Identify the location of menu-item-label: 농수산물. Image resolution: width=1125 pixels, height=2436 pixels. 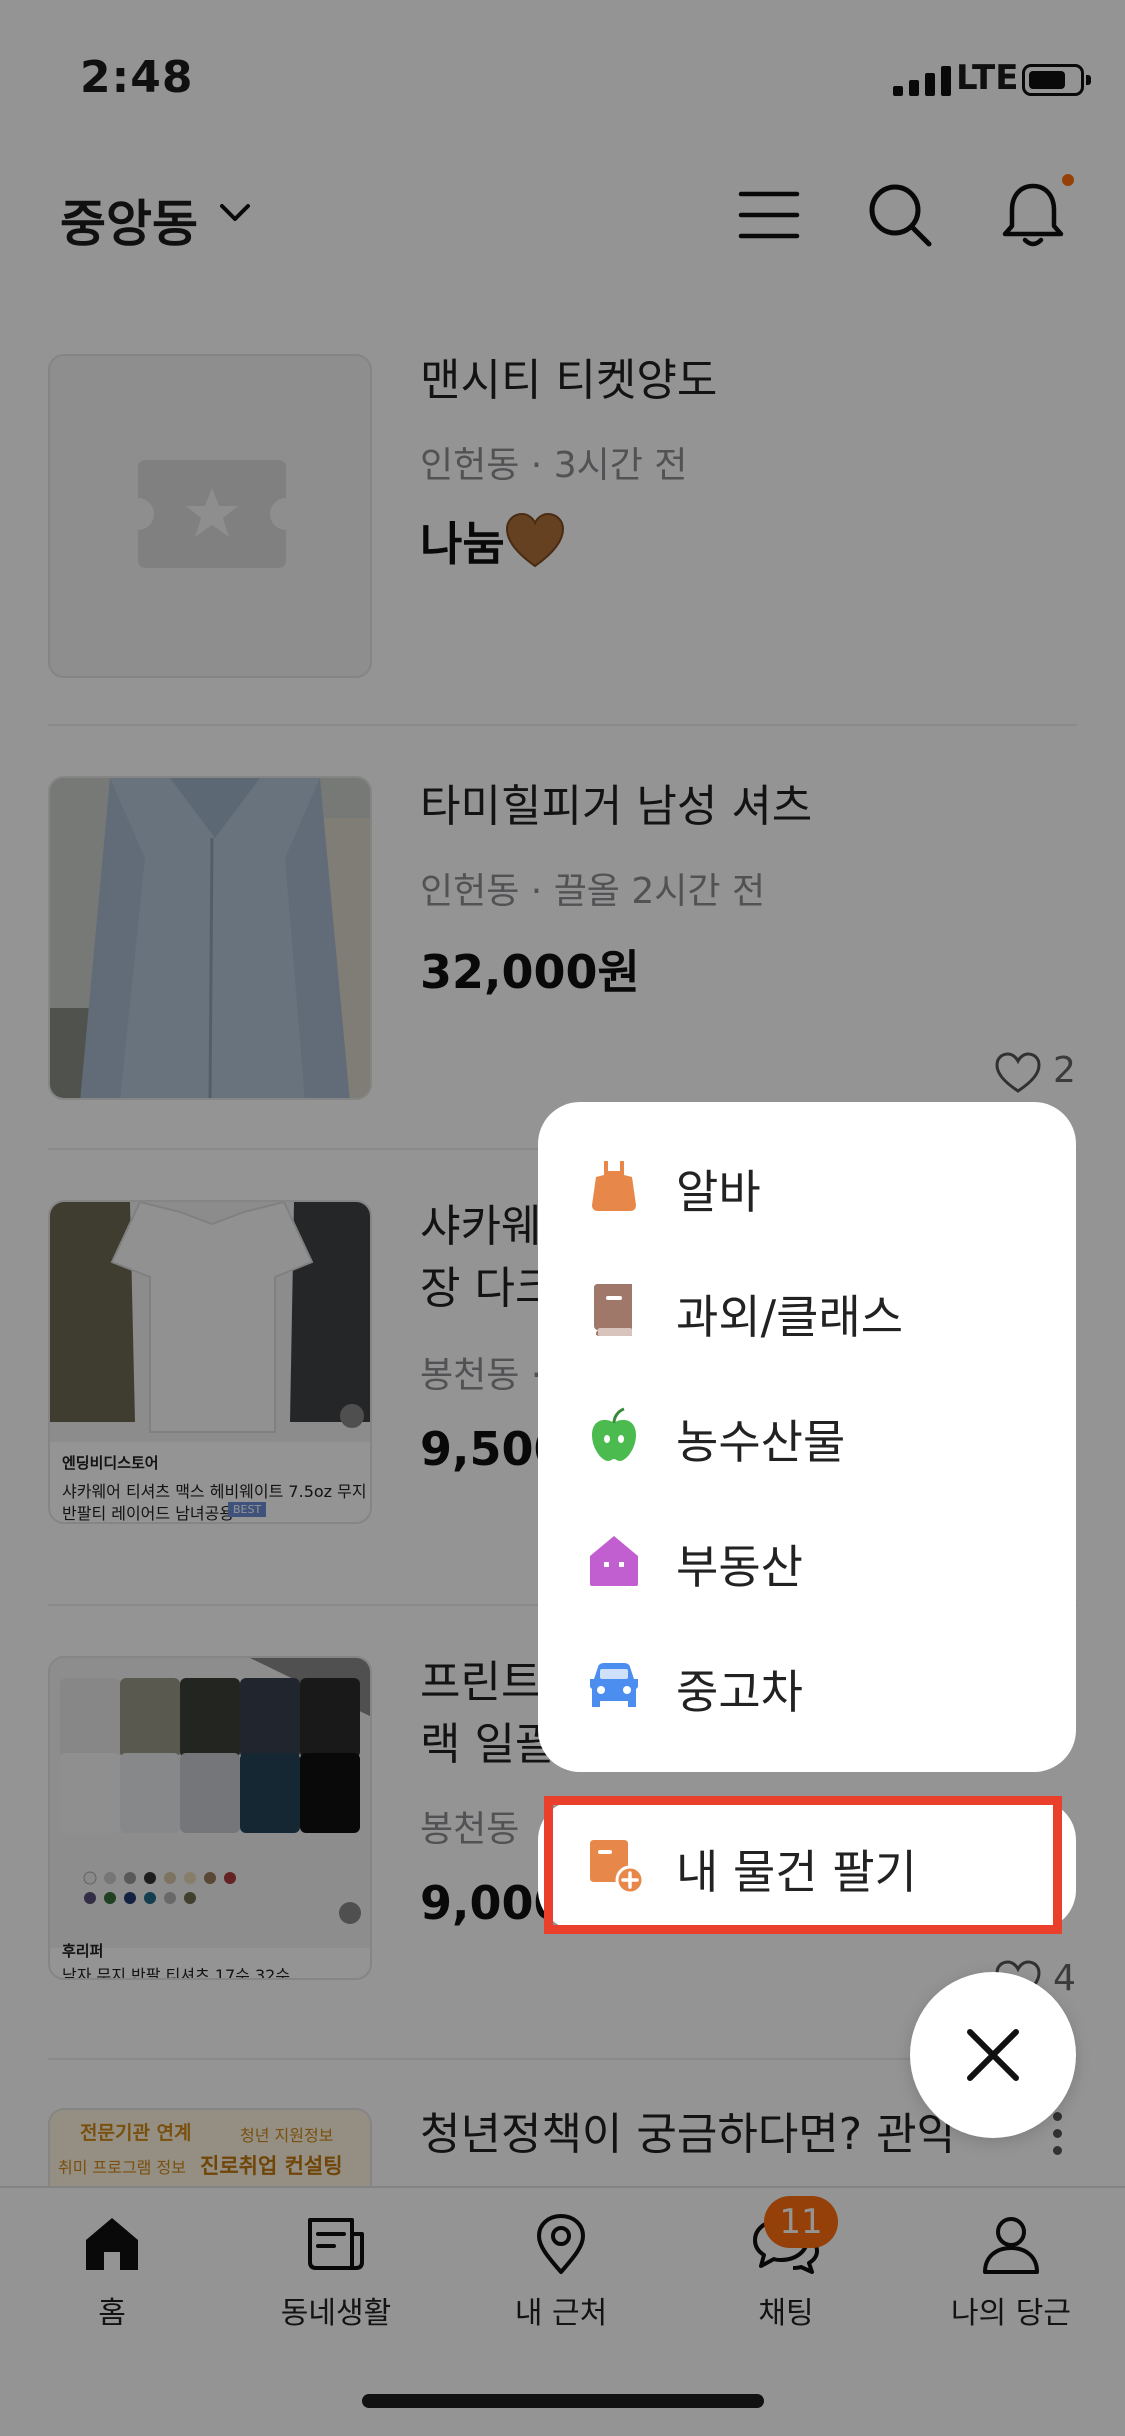
(761, 1442).